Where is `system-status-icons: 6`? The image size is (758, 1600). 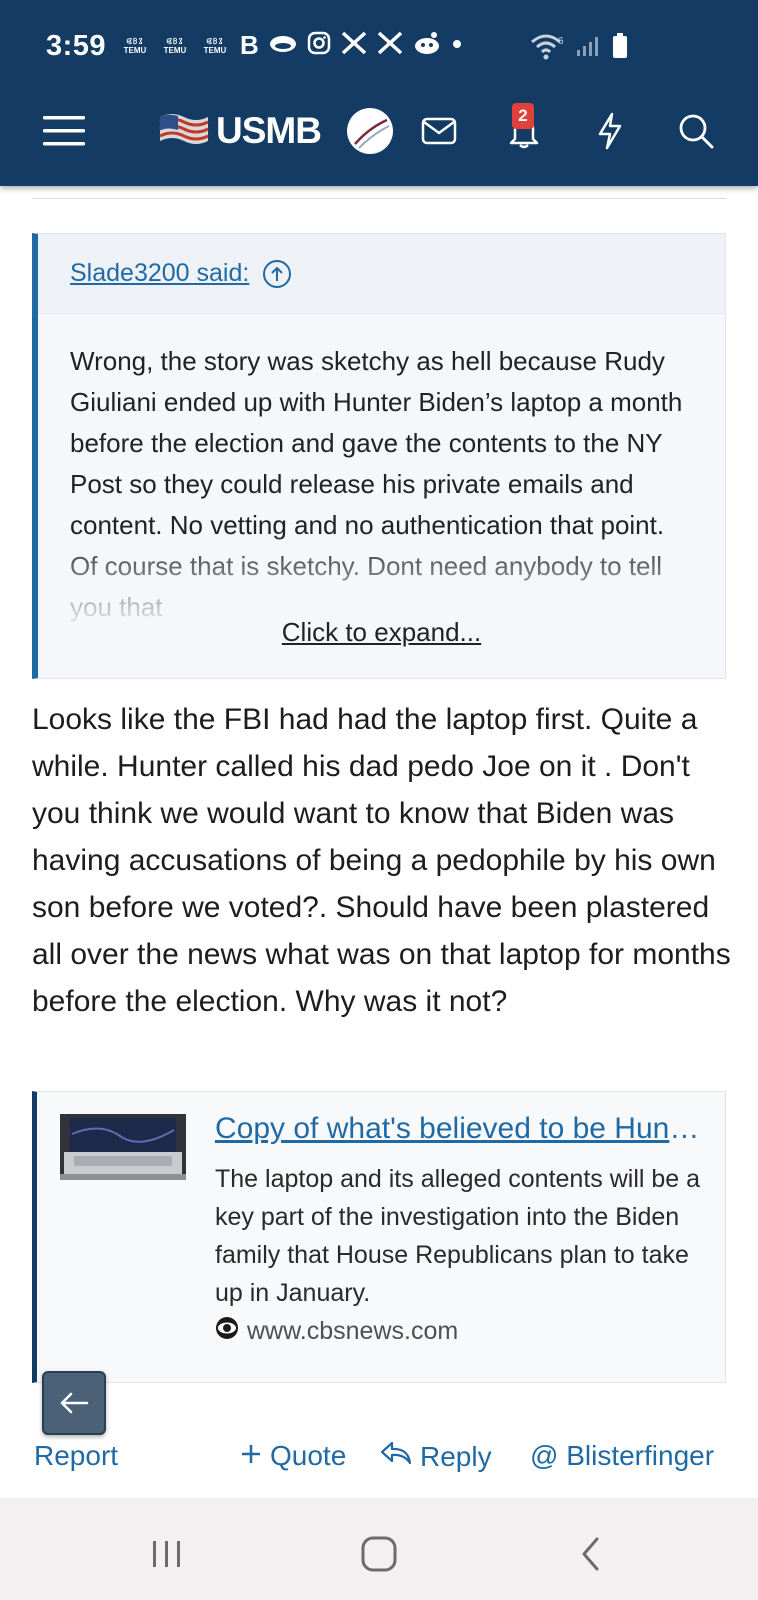
system-status-icons: 6 is located at coordinates (579, 48).